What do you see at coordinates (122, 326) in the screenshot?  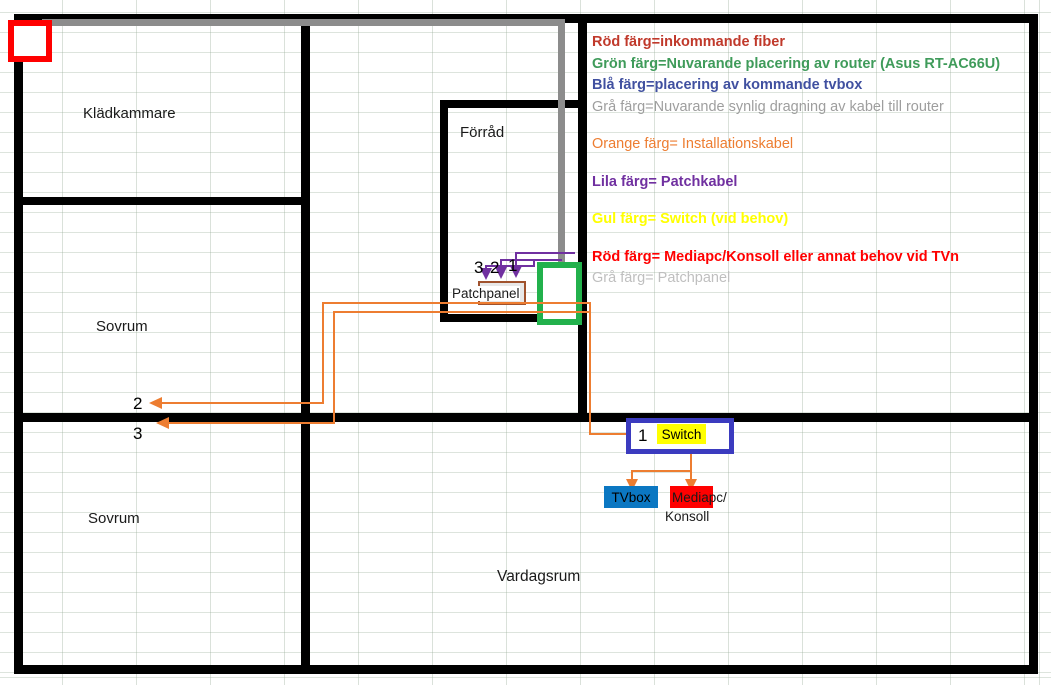 I see `room-label-sovrum-1: Sovrum` at bounding box center [122, 326].